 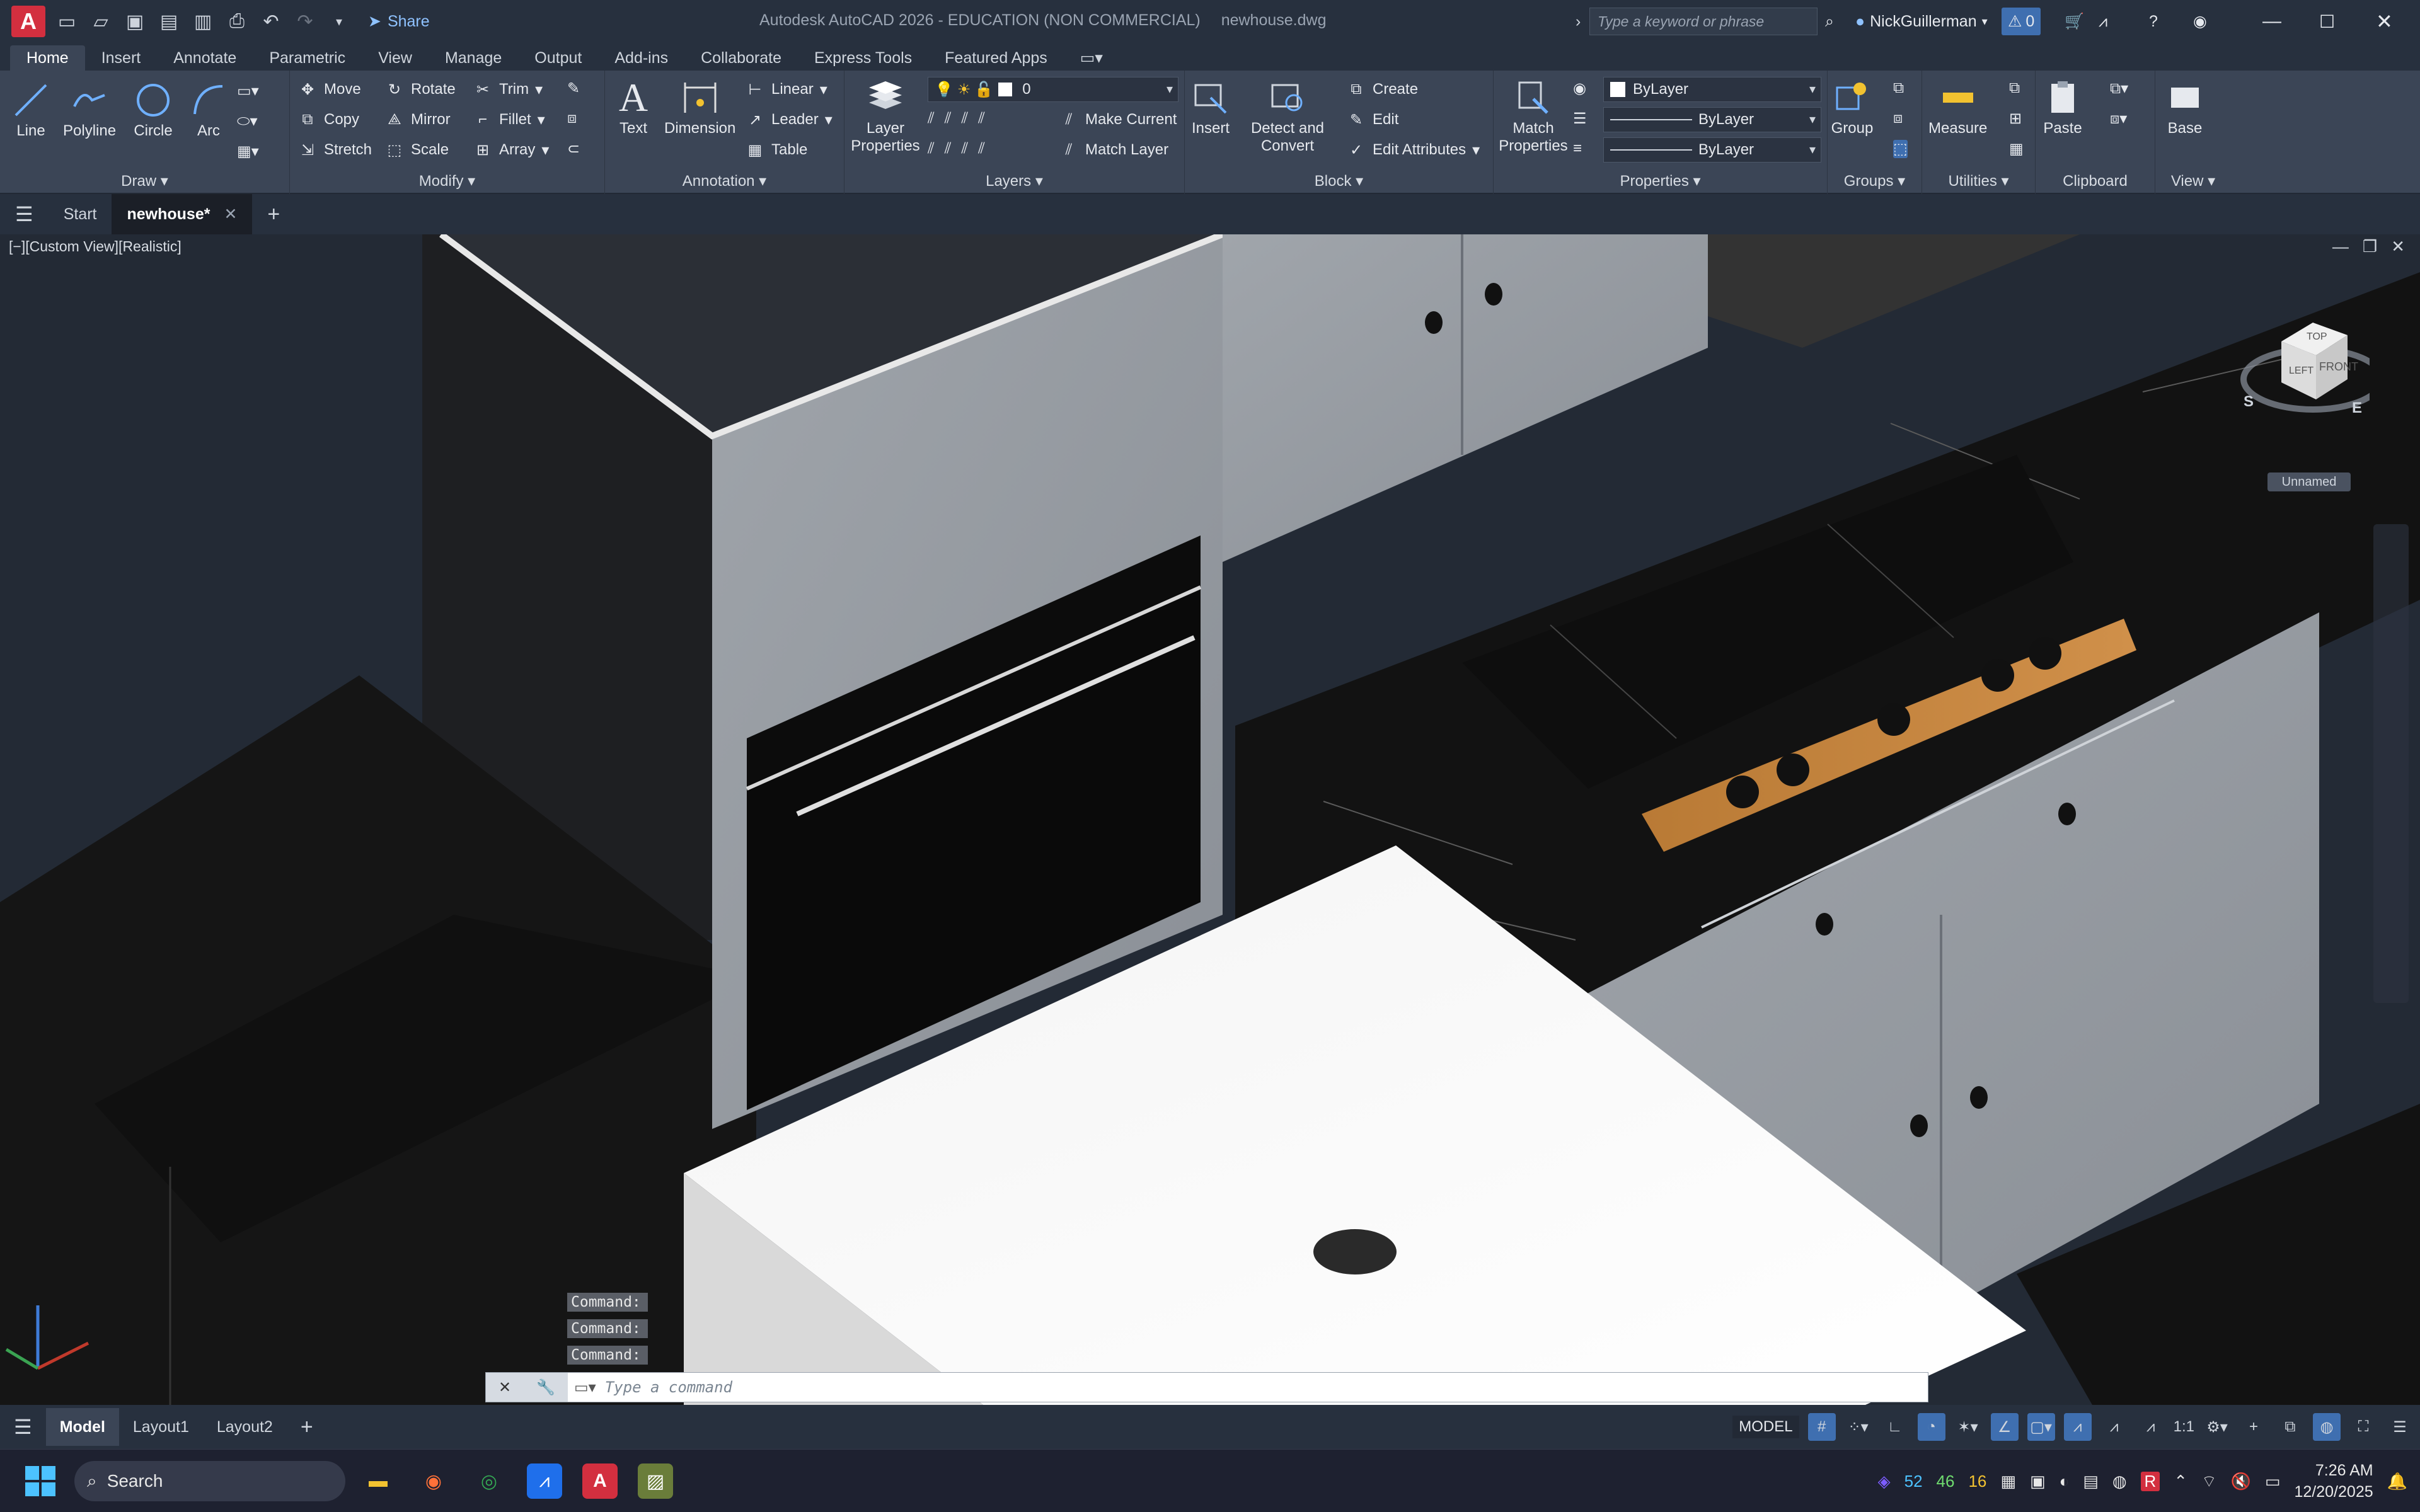 What do you see at coordinates (2063, 106) in the screenshot?
I see `paste-button: Paste` at bounding box center [2063, 106].